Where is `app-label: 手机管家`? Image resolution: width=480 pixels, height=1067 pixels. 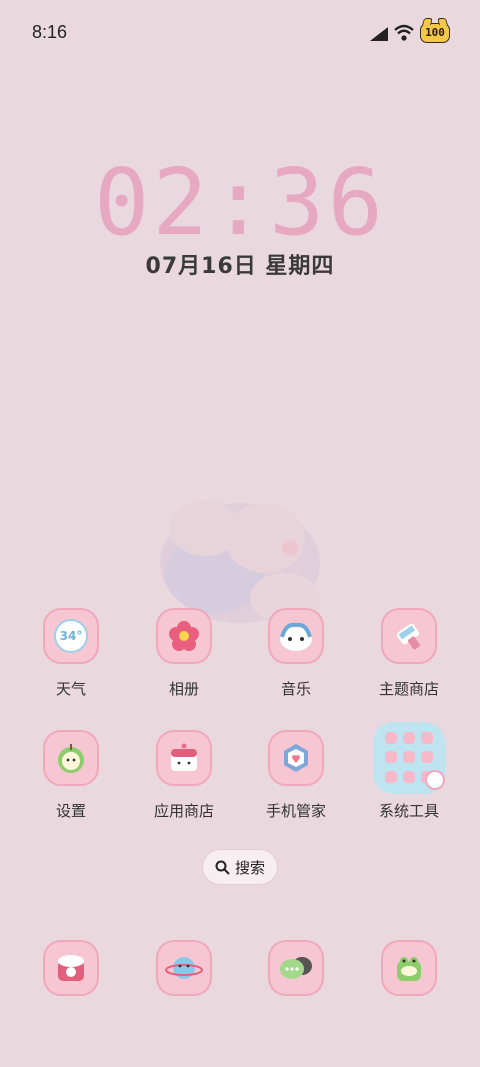
app-label: 手机管家 is located at coordinates (295, 811).